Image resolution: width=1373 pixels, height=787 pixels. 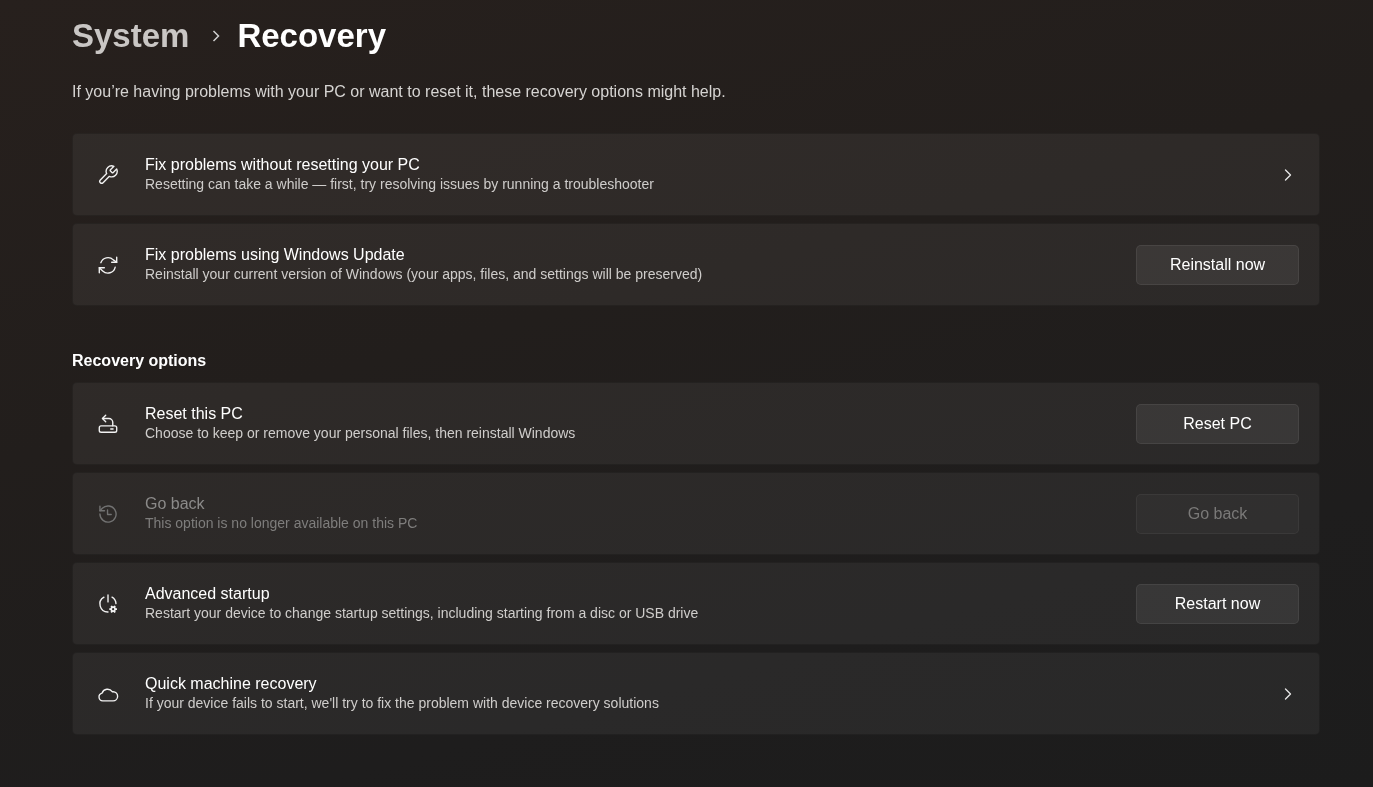 I want to click on card-subtitle: Resetting can take a while — first, try resolving issues by running a troubleshooter, so click(x=400, y=184).